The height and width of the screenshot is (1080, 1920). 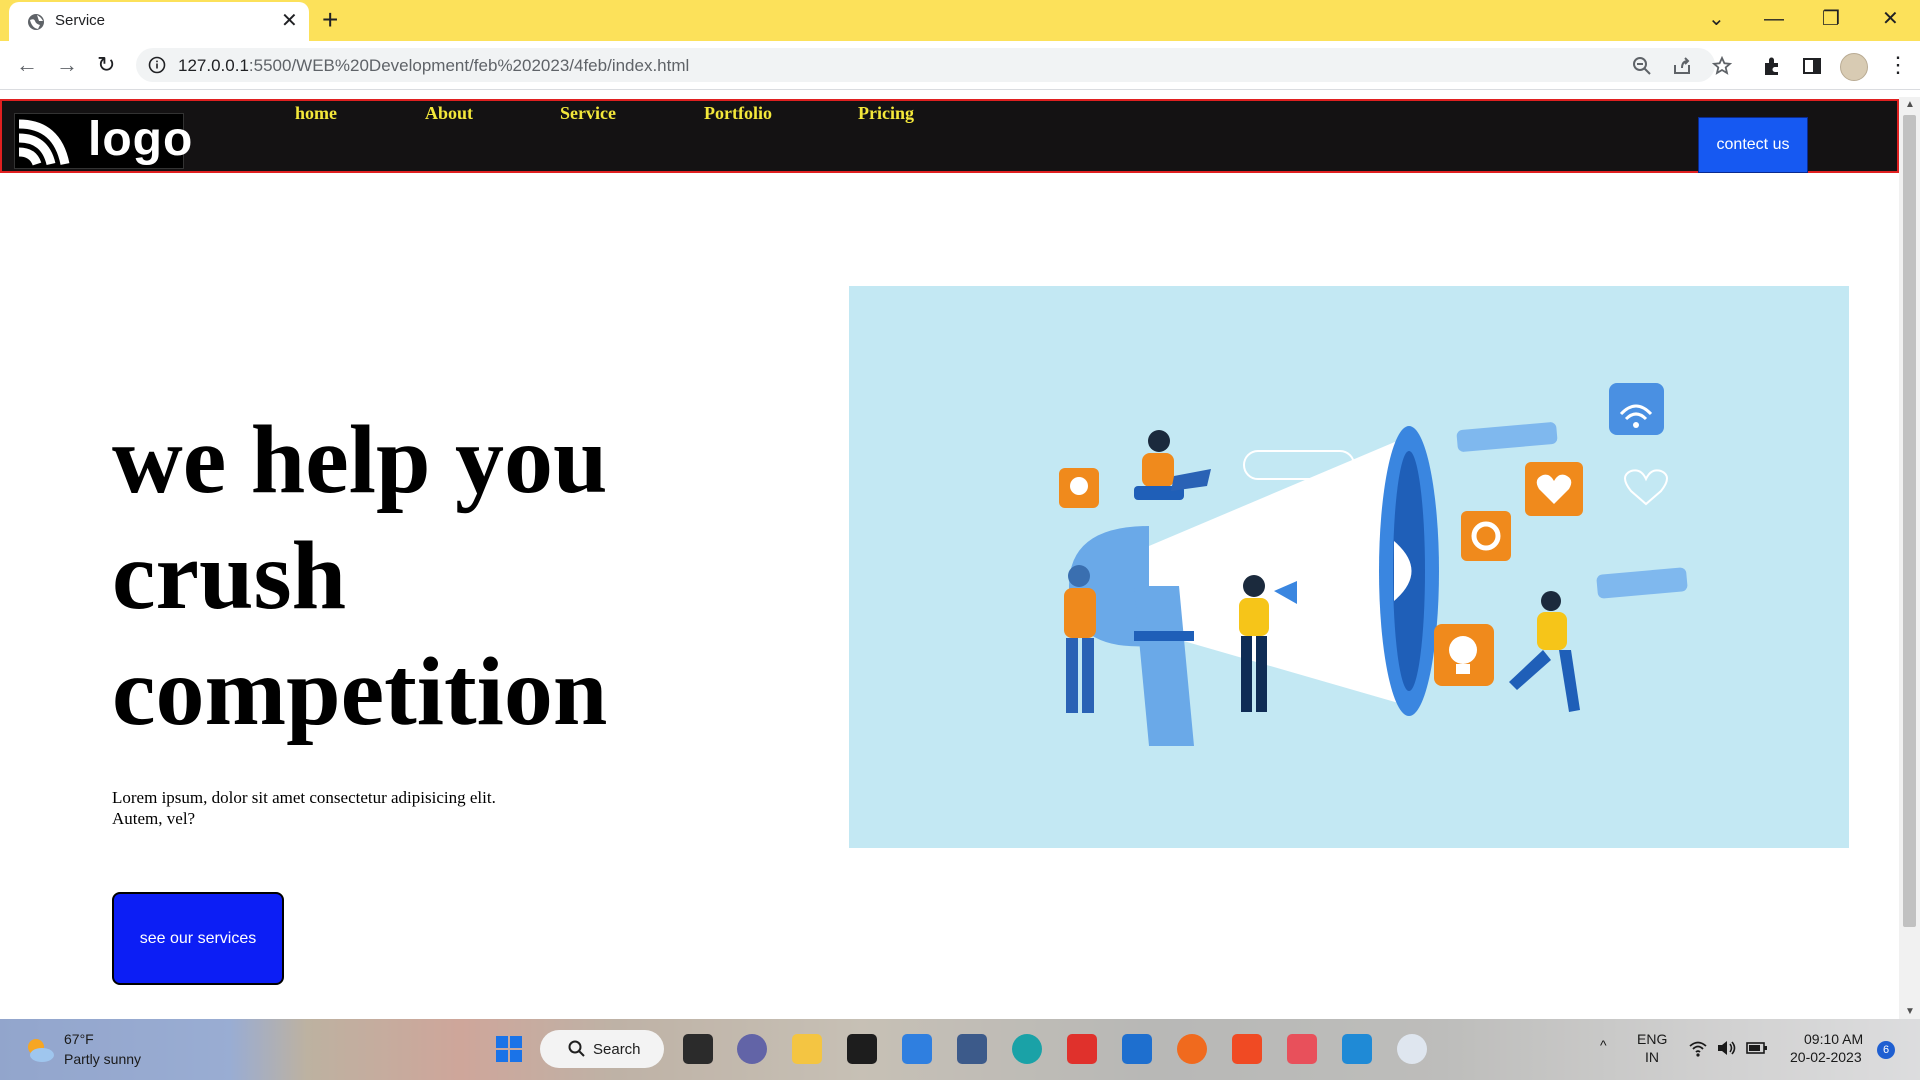 I want to click on nav-link-portfolio: Portfolio, so click(x=738, y=113).